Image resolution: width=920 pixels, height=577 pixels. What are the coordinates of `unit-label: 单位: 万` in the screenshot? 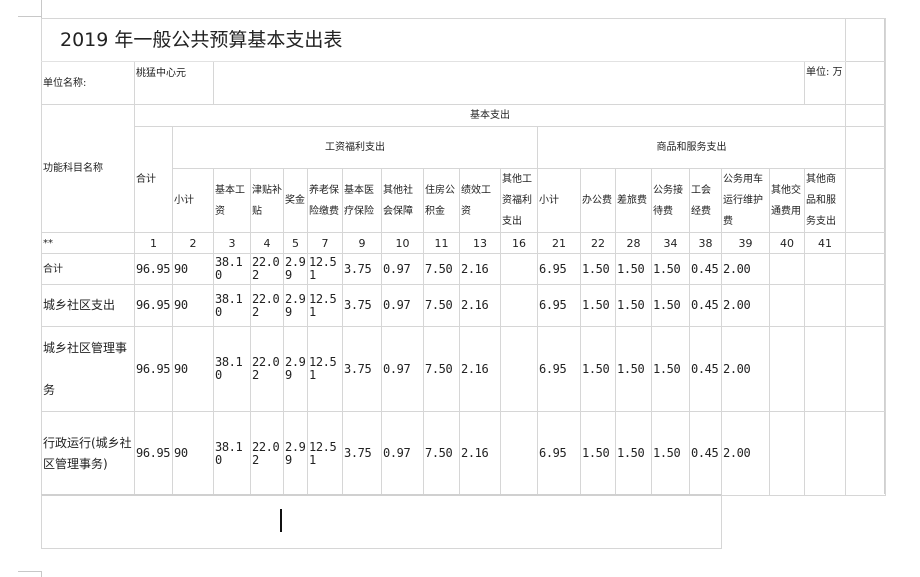 It's located at (825, 83).